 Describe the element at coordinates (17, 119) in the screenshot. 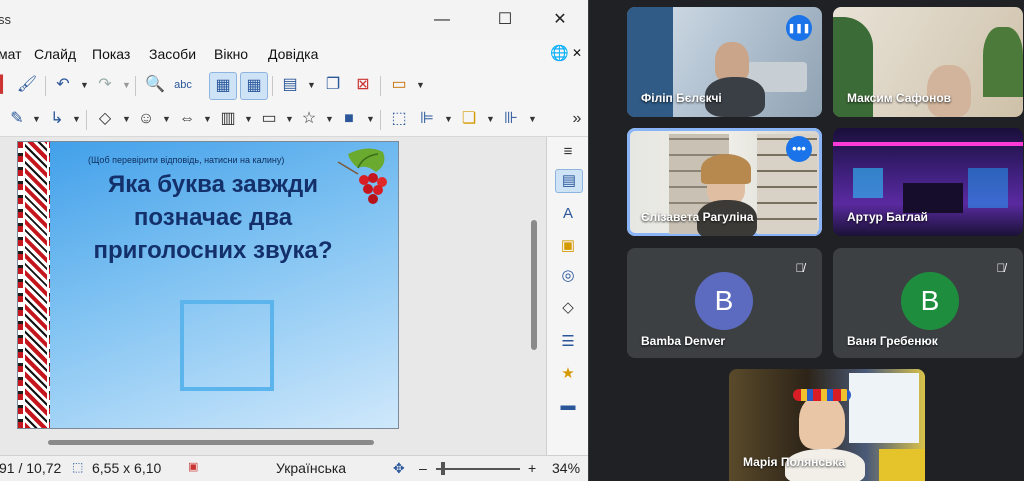

I see `curve-icon: ✎` at that location.